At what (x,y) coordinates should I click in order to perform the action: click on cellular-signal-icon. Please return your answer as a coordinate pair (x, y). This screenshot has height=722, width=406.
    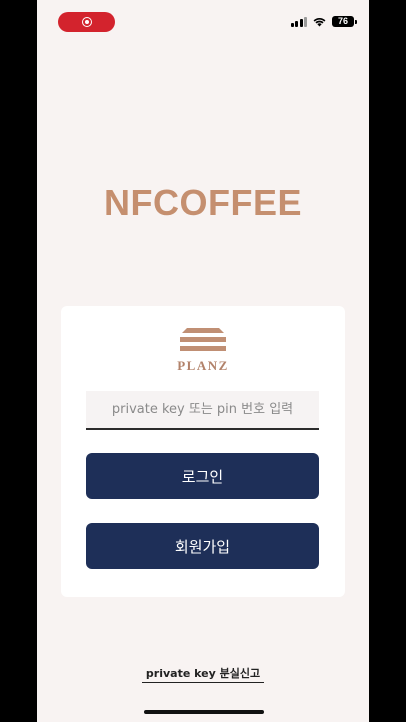
    Looking at the image, I should click on (298, 21).